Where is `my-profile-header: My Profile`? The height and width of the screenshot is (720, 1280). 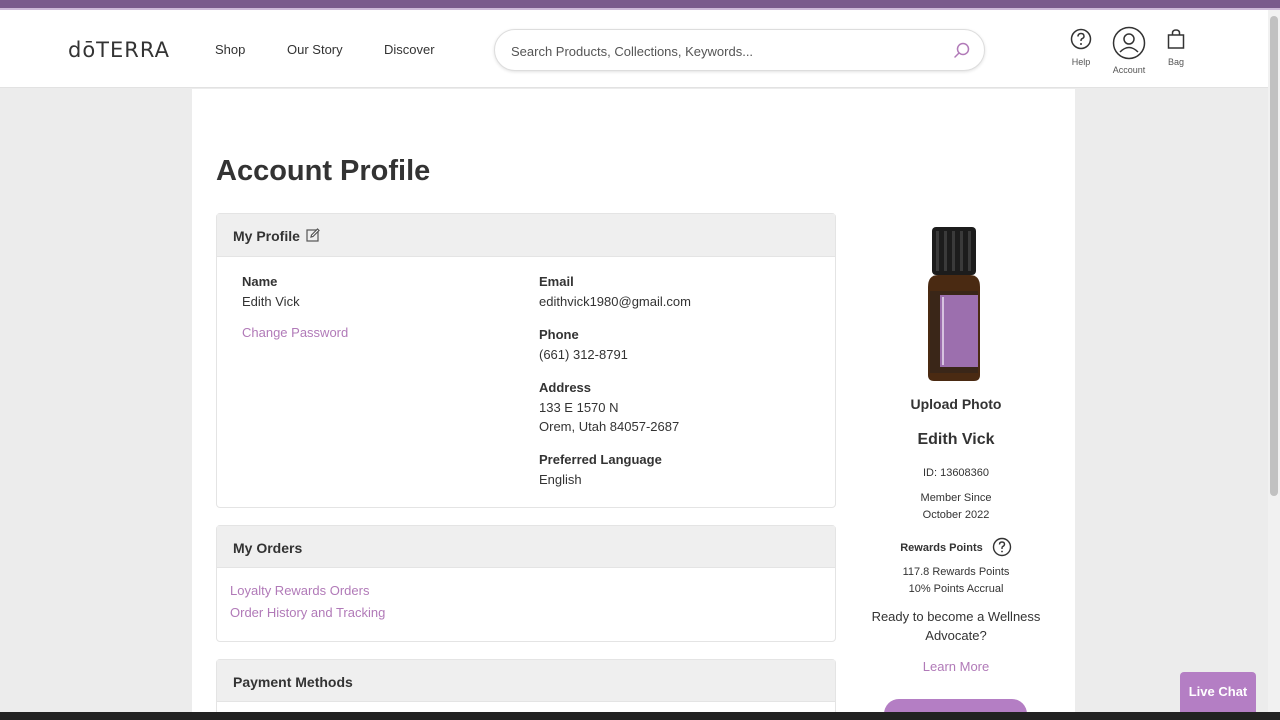
my-profile-header: My Profile is located at coordinates (526, 235).